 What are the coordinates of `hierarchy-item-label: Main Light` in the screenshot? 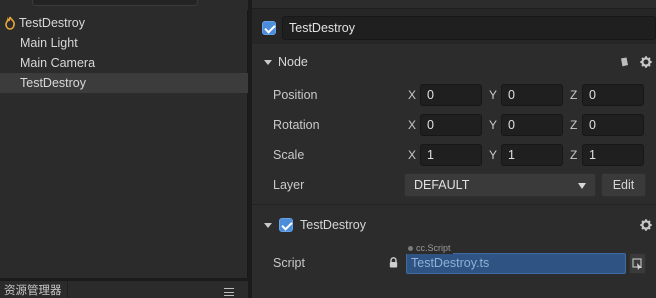 It's located at (49, 43).